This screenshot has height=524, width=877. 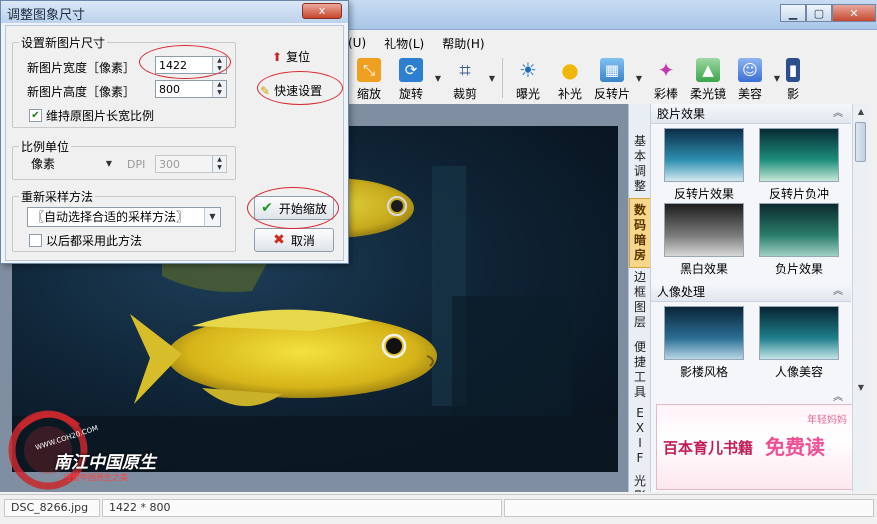 I want to click on thumb-portrait-beauty: 人像美容, so click(x=799, y=343).